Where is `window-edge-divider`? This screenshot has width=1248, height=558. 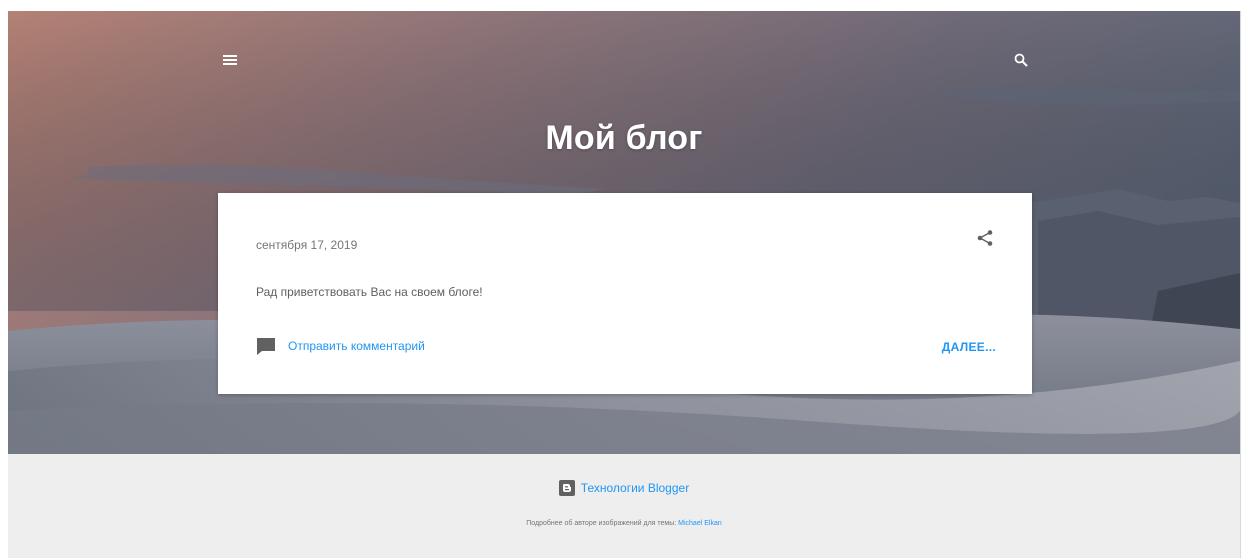 window-edge-divider is located at coordinates (1240, 284).